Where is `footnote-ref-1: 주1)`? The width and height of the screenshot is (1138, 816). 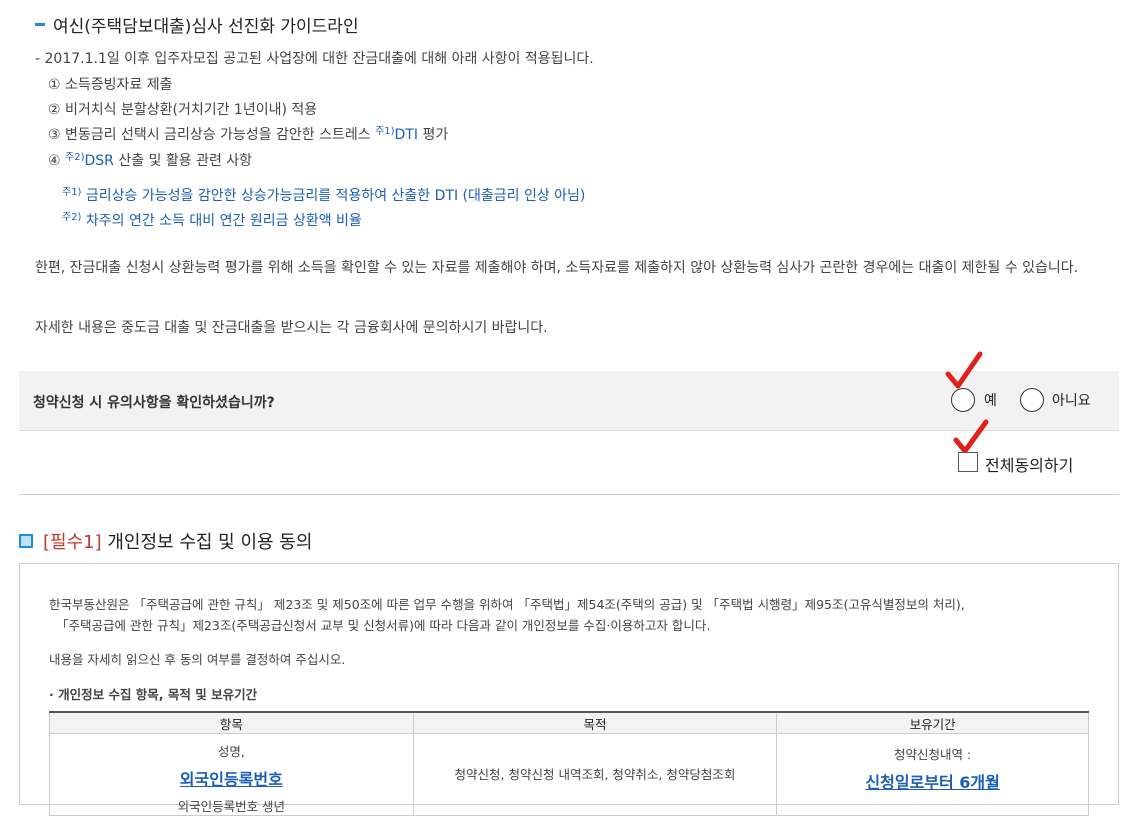
footnote-ref-1: 주1) is located at coordinates (385, 131).